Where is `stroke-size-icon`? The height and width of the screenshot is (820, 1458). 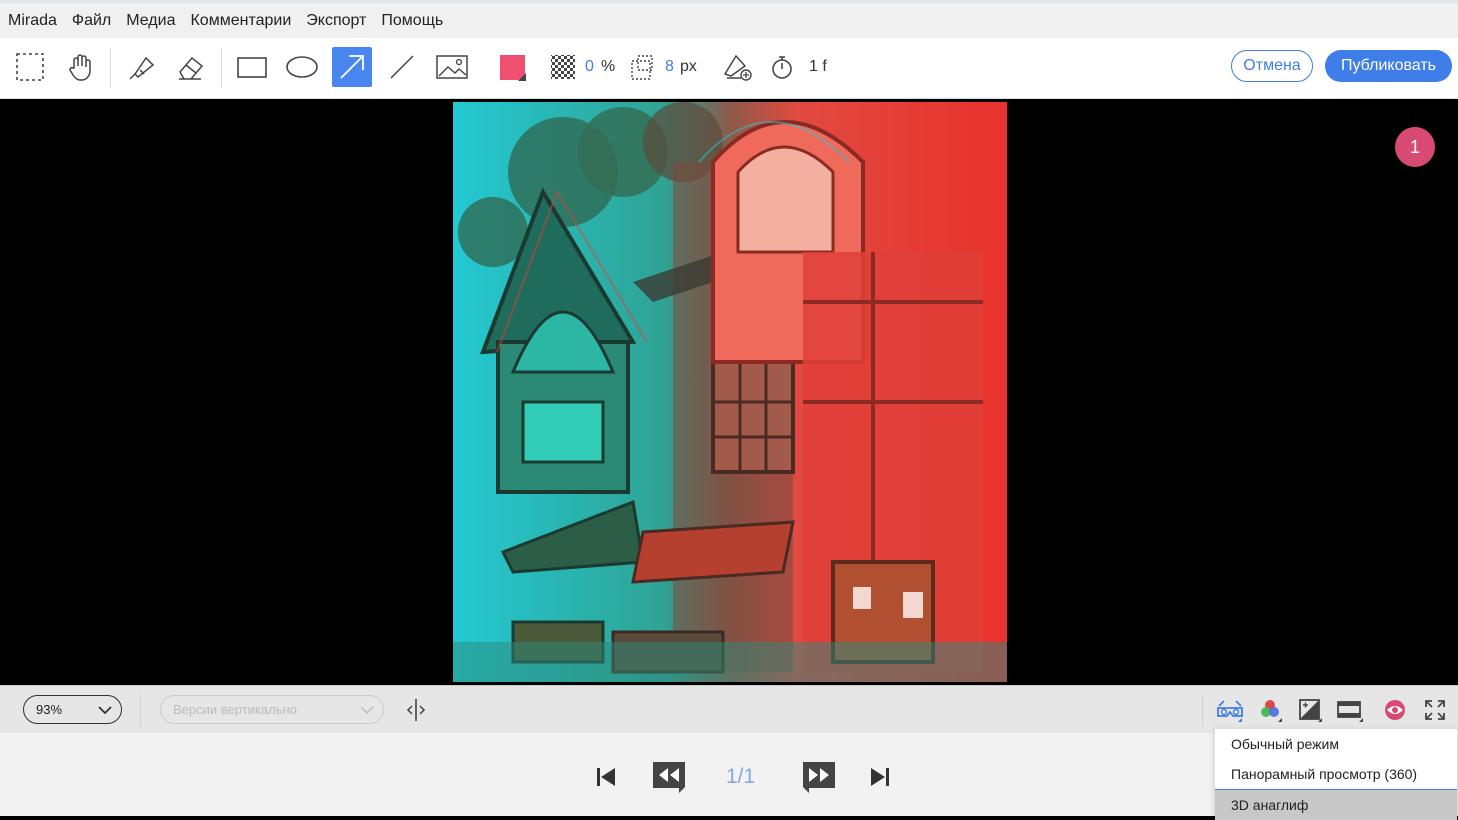
stroke-size-icon is located at coordinates (642, 67).